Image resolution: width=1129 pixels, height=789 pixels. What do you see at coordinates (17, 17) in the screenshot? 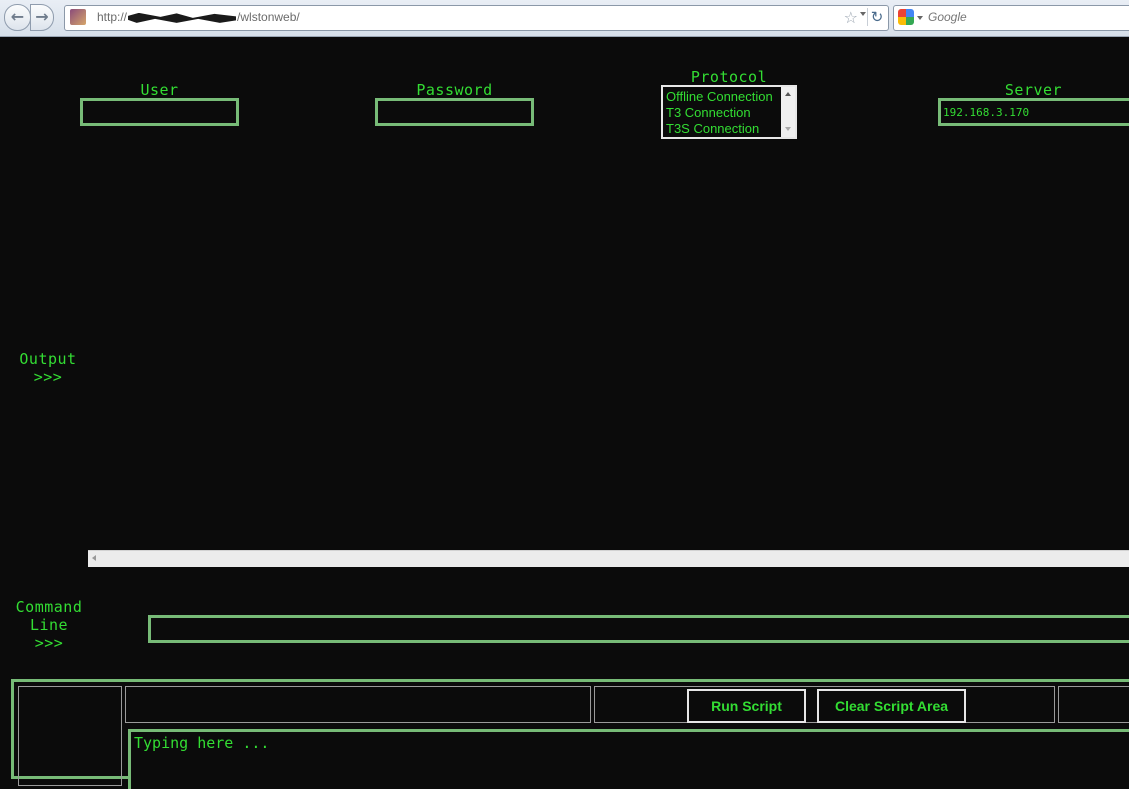
I see `back-arrow-icon: ←` at bounding box center [17, 17].